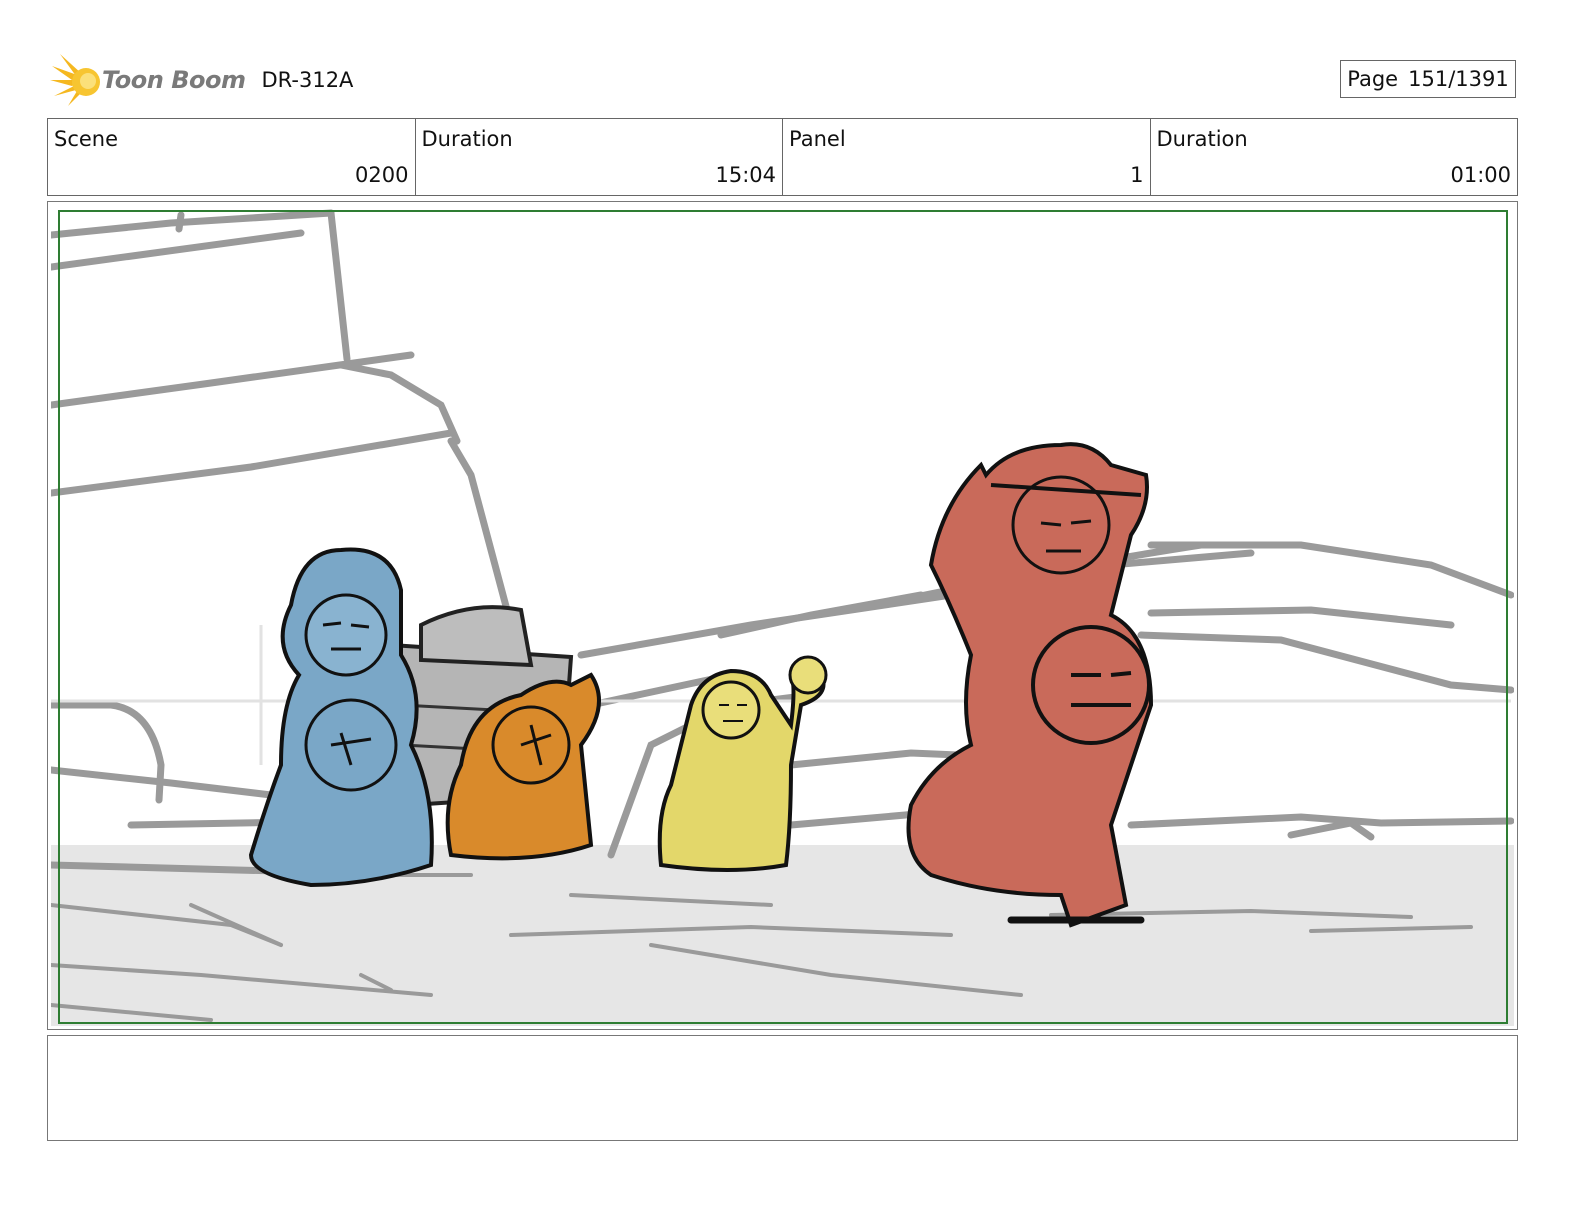 The image size is (1584, 1224). I want to click on panel-duration-cell: Duration 01:00, so click(1334, 157).